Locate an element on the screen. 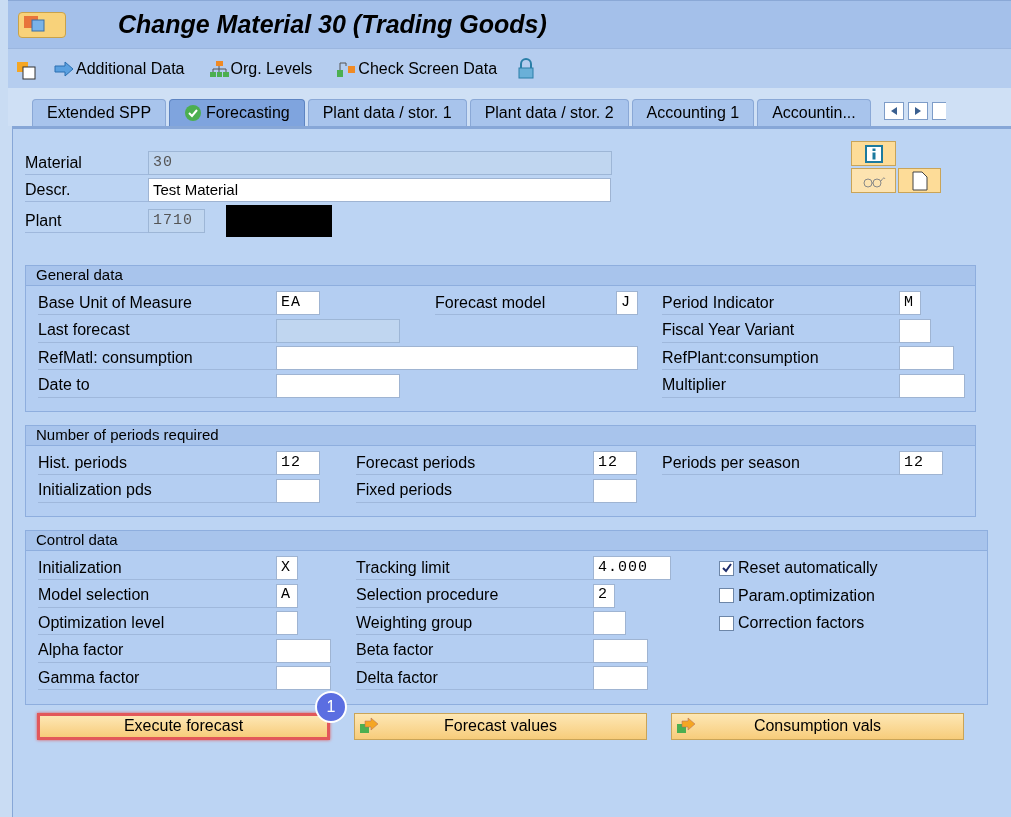 This screenshot has width=1011, height=817. info-button is located at coordinates (873, 153).